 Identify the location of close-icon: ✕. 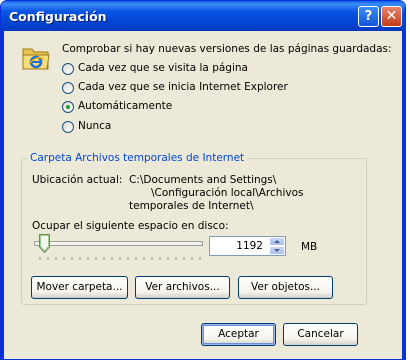
(391, 16).